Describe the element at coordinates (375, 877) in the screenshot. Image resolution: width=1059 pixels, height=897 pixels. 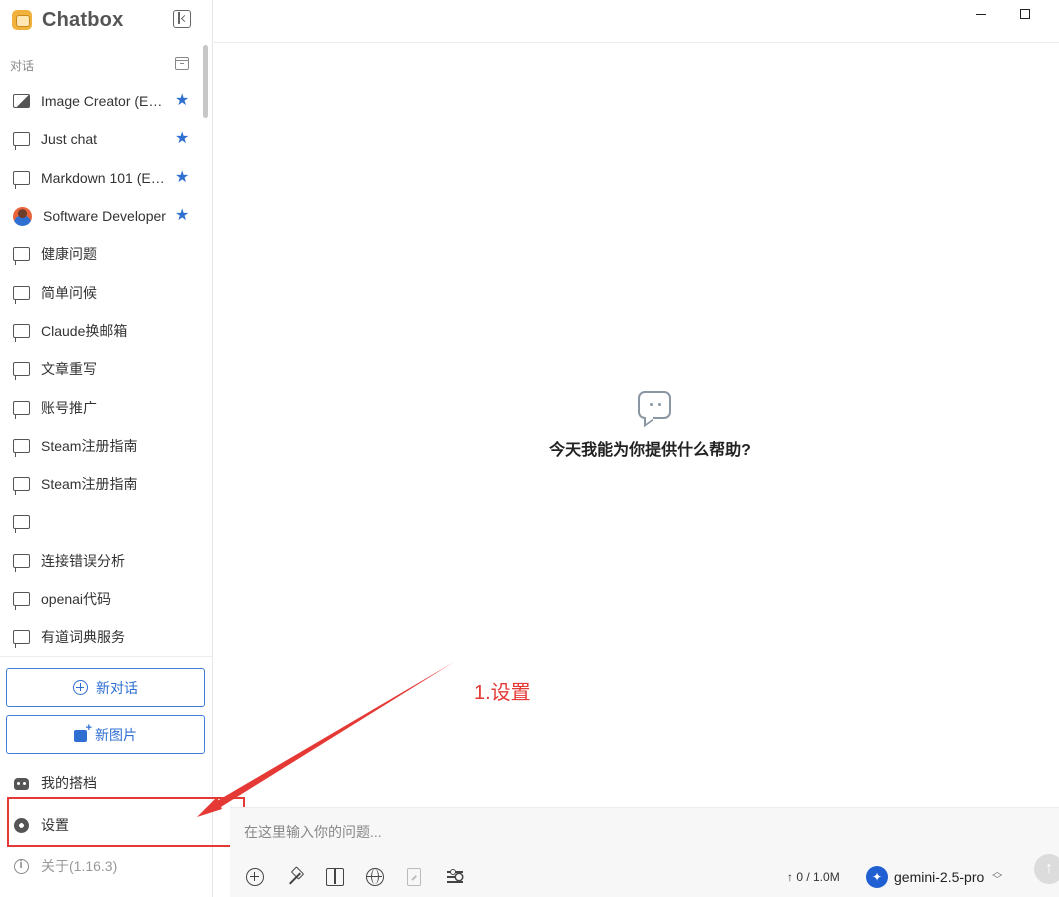
I see `web-search-globe-icon` at that location.